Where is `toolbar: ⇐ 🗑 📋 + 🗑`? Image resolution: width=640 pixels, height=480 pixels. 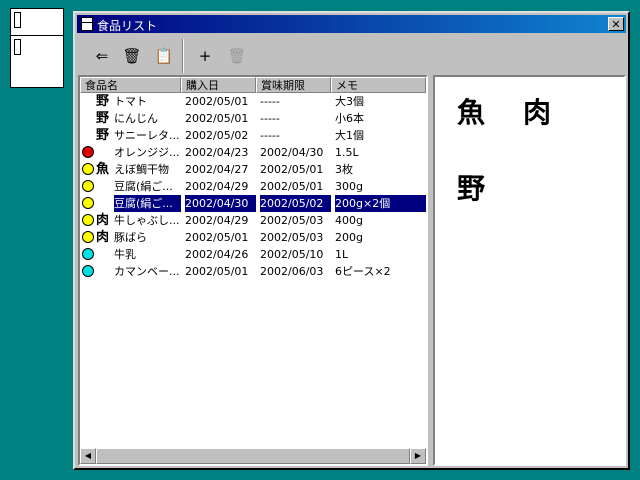 toolbar: ⇐ 🗑 📋 + 🗑 is located at coordinates (351, 56).